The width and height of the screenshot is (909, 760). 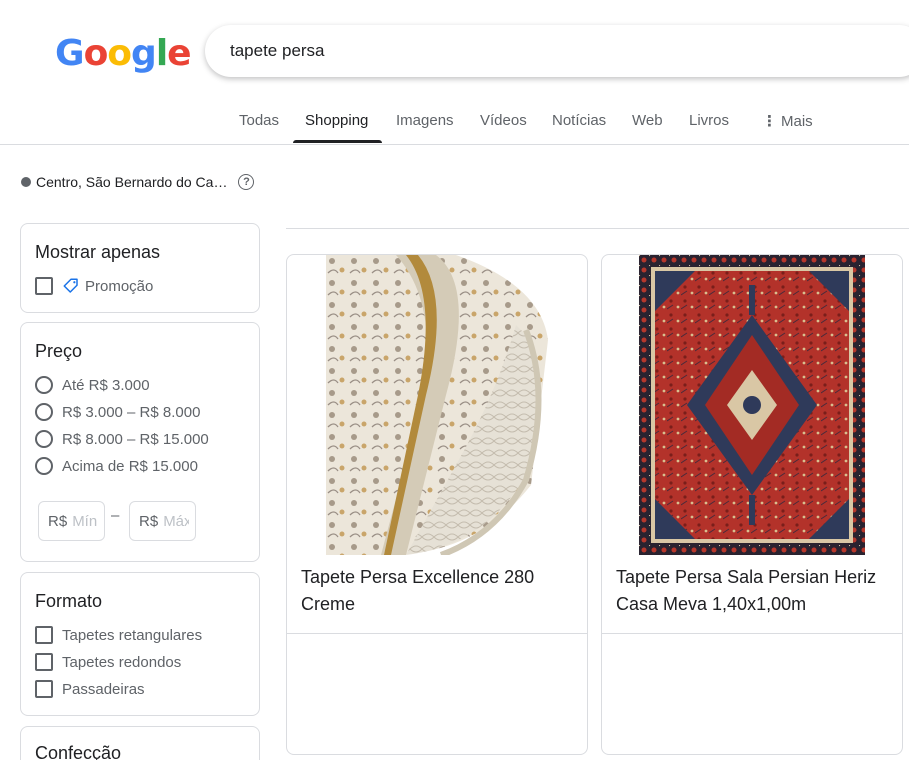 I want to click on tab-mais-label: Mais, so click(x=797, y=121).